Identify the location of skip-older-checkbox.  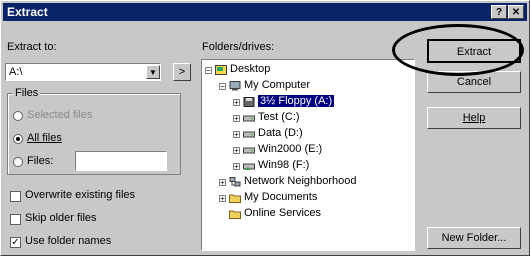
(15, 219).